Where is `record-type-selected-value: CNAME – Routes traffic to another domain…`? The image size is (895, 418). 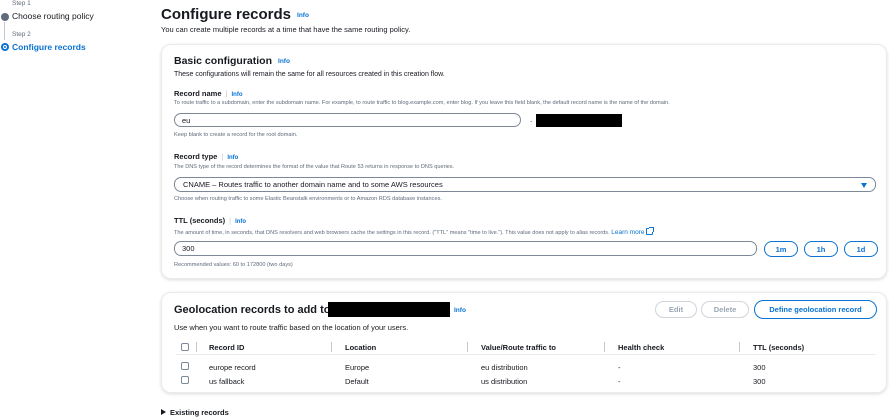 record-type-selected-value: CNAME – Routes traffic to another domain… is located at coordinates (313, 184).